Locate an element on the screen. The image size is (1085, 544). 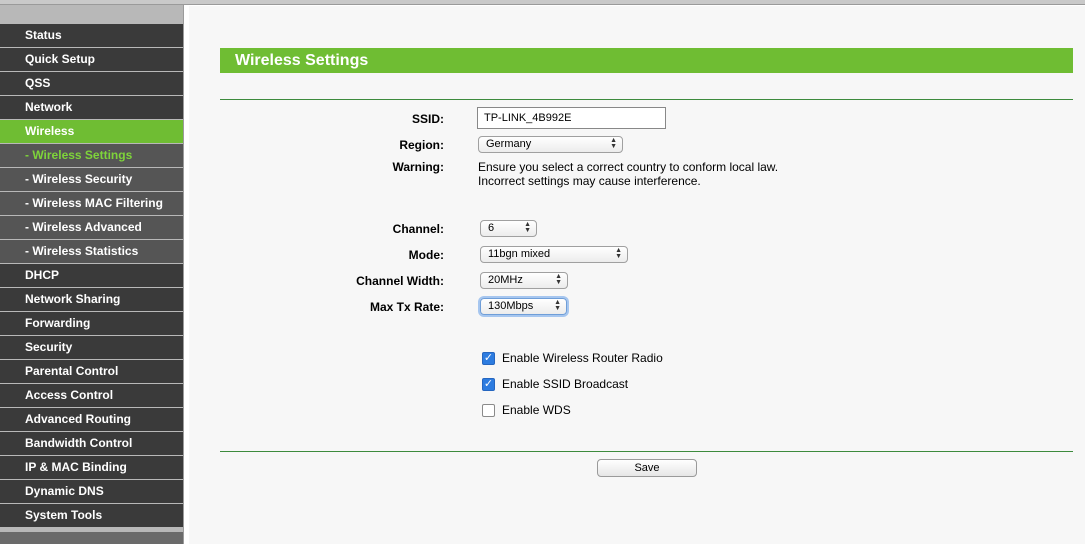
max-tx-rate-select: 130Mbps ▲ ▼ is located at coordinates (523, 306).